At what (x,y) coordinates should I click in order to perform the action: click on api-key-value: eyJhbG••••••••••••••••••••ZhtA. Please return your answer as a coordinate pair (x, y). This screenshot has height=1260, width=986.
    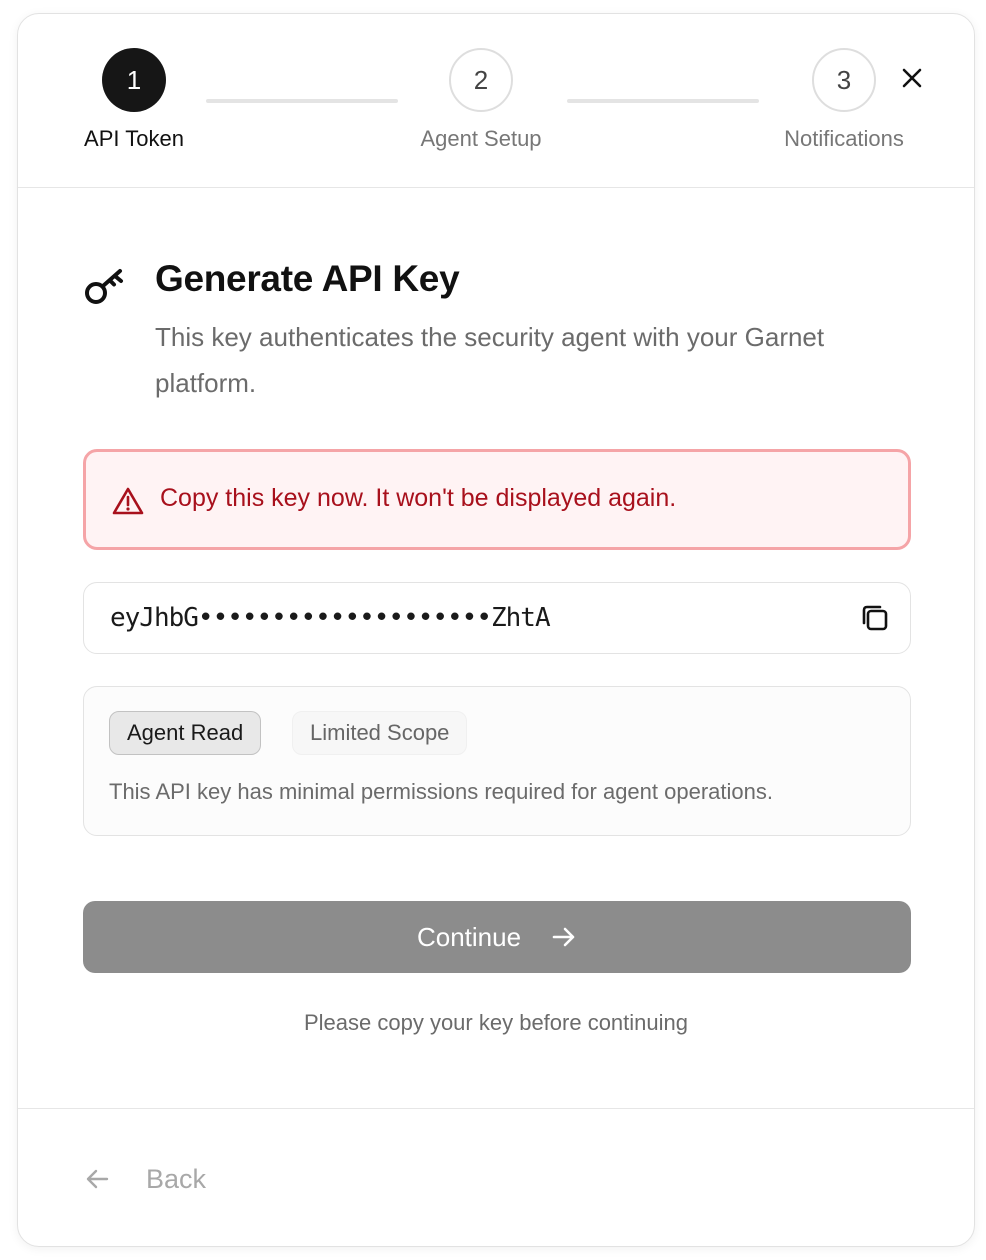
    Looking at the image, I should click on (330, 618).